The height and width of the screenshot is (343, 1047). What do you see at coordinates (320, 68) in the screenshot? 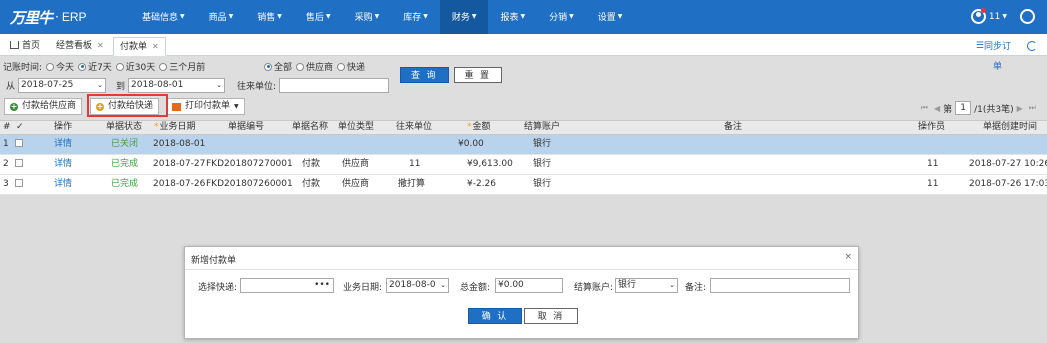
I see `radio-label: 供应商` at bounding box center [320, 68].